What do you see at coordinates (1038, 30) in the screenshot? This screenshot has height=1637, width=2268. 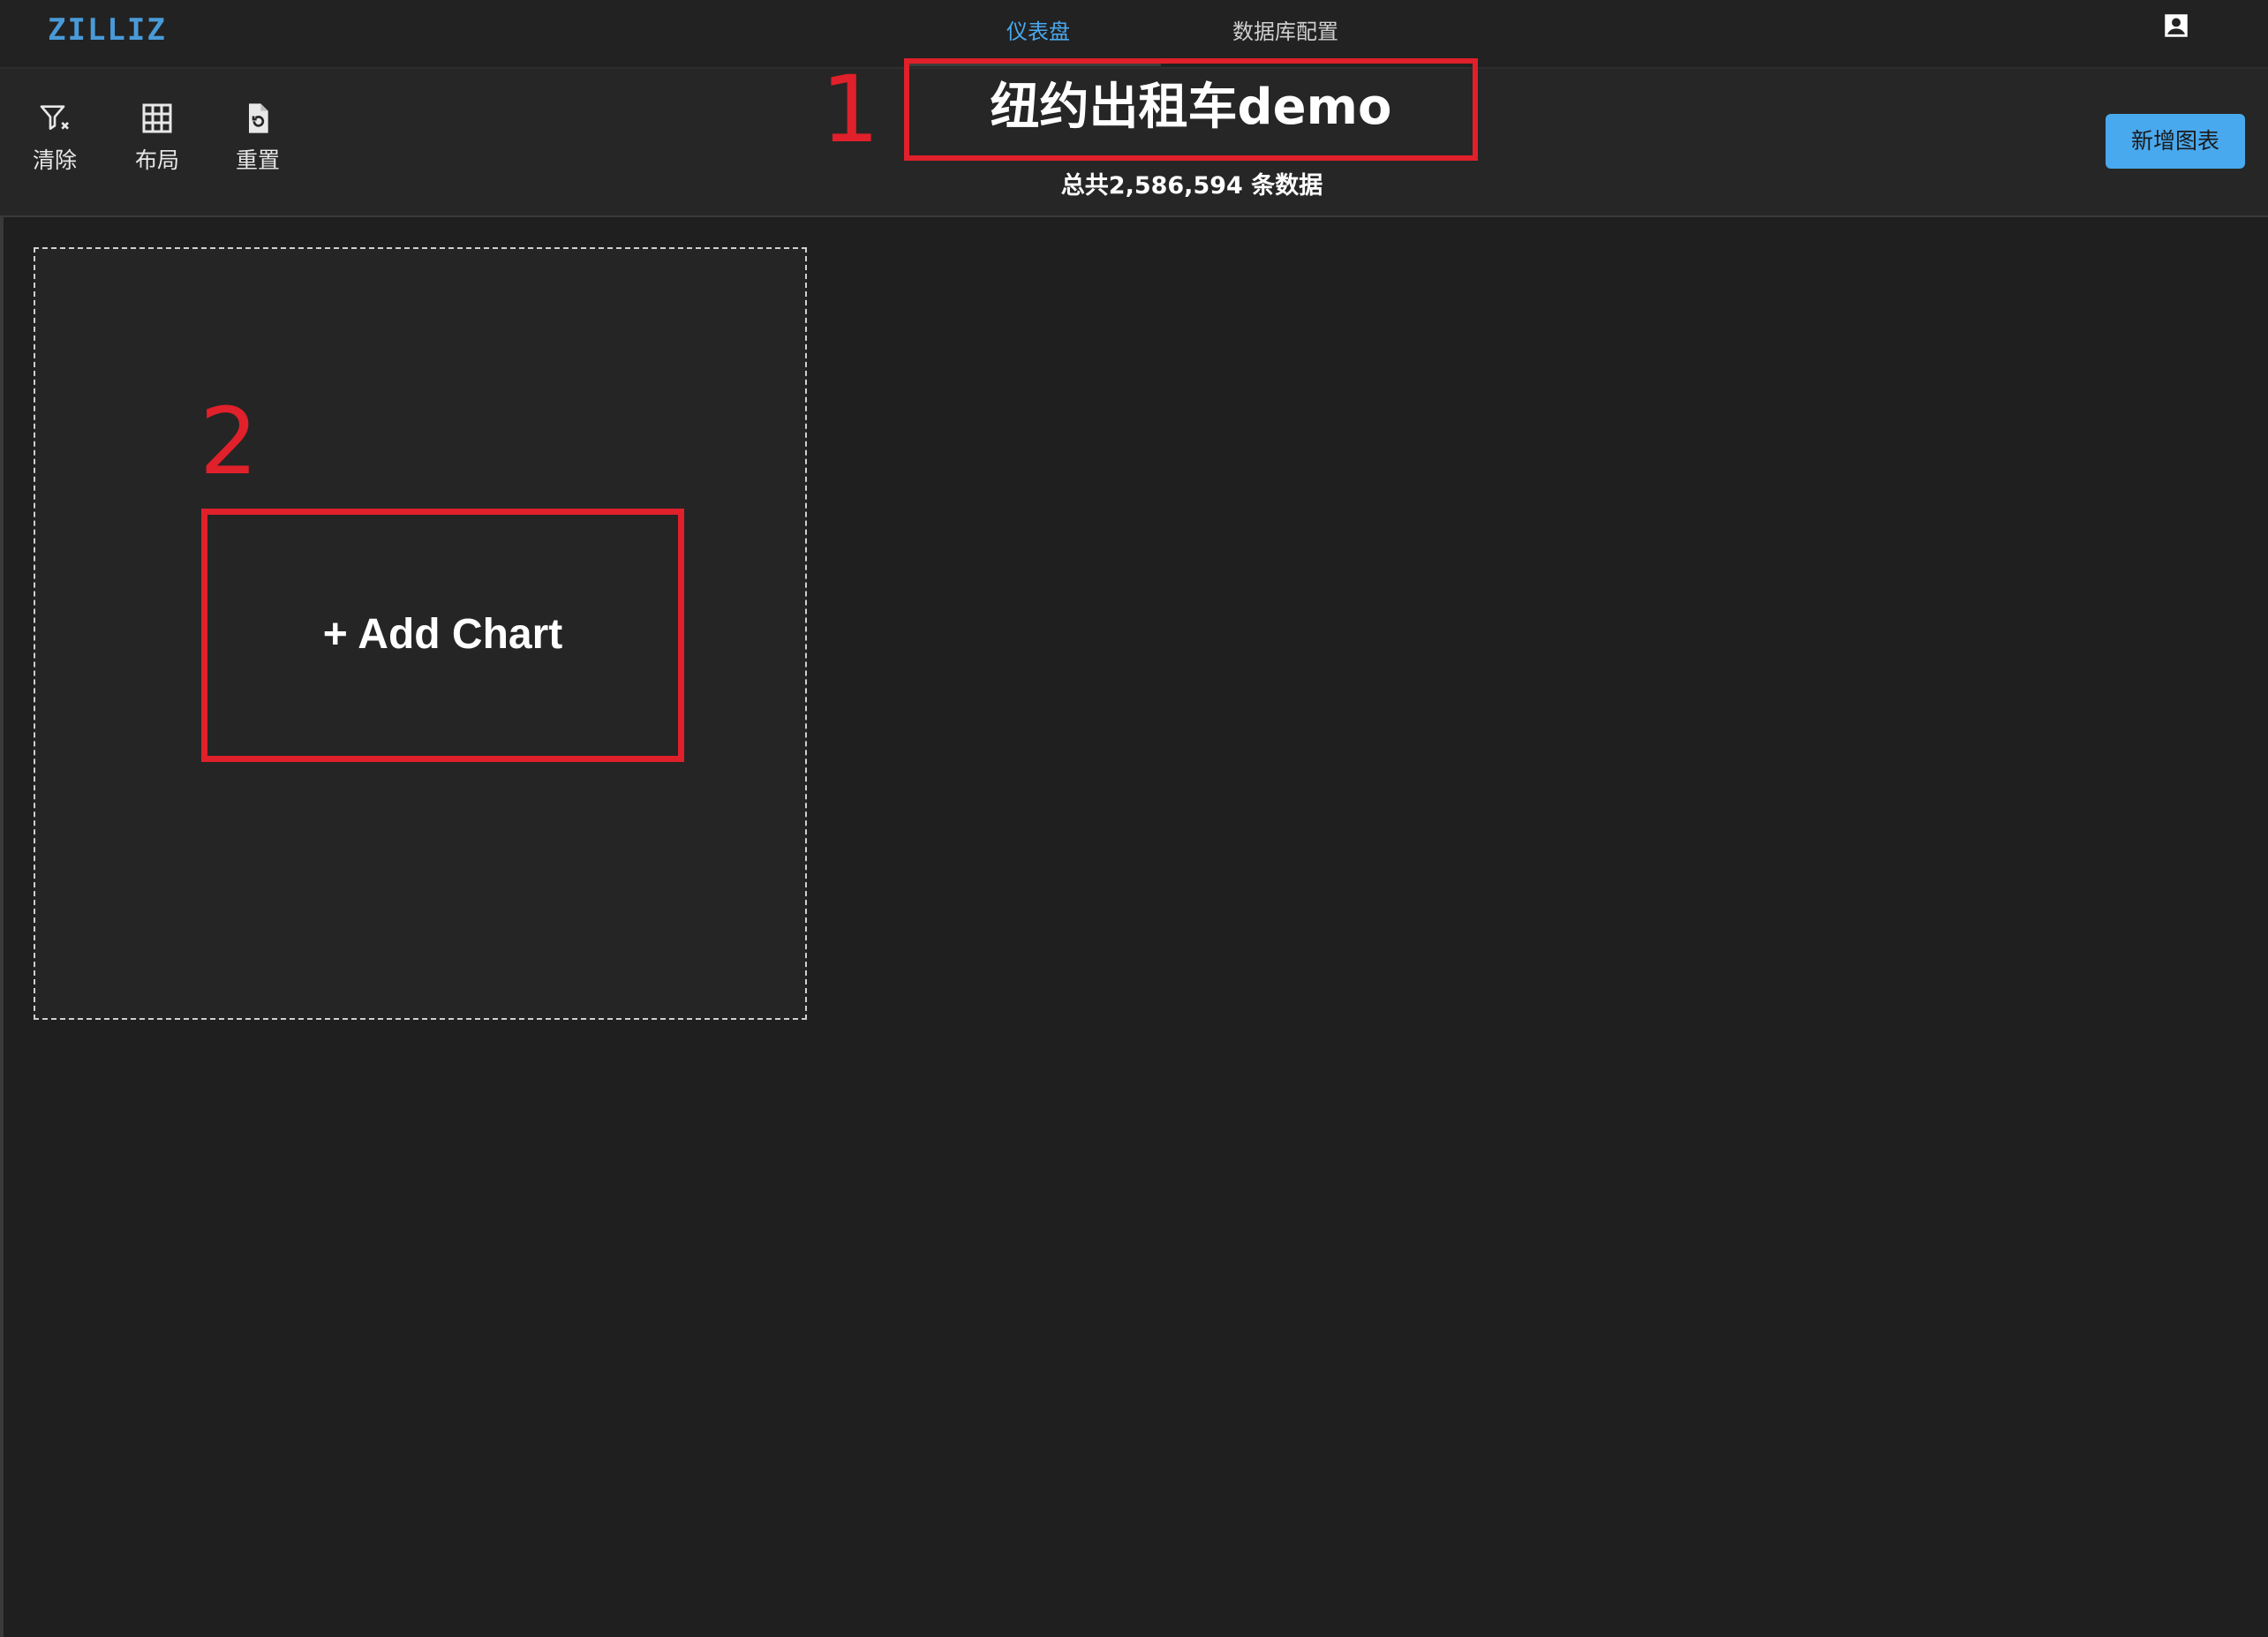 I see `tab-dashboard: 仪表盘` at bounding box center [1038, 30].